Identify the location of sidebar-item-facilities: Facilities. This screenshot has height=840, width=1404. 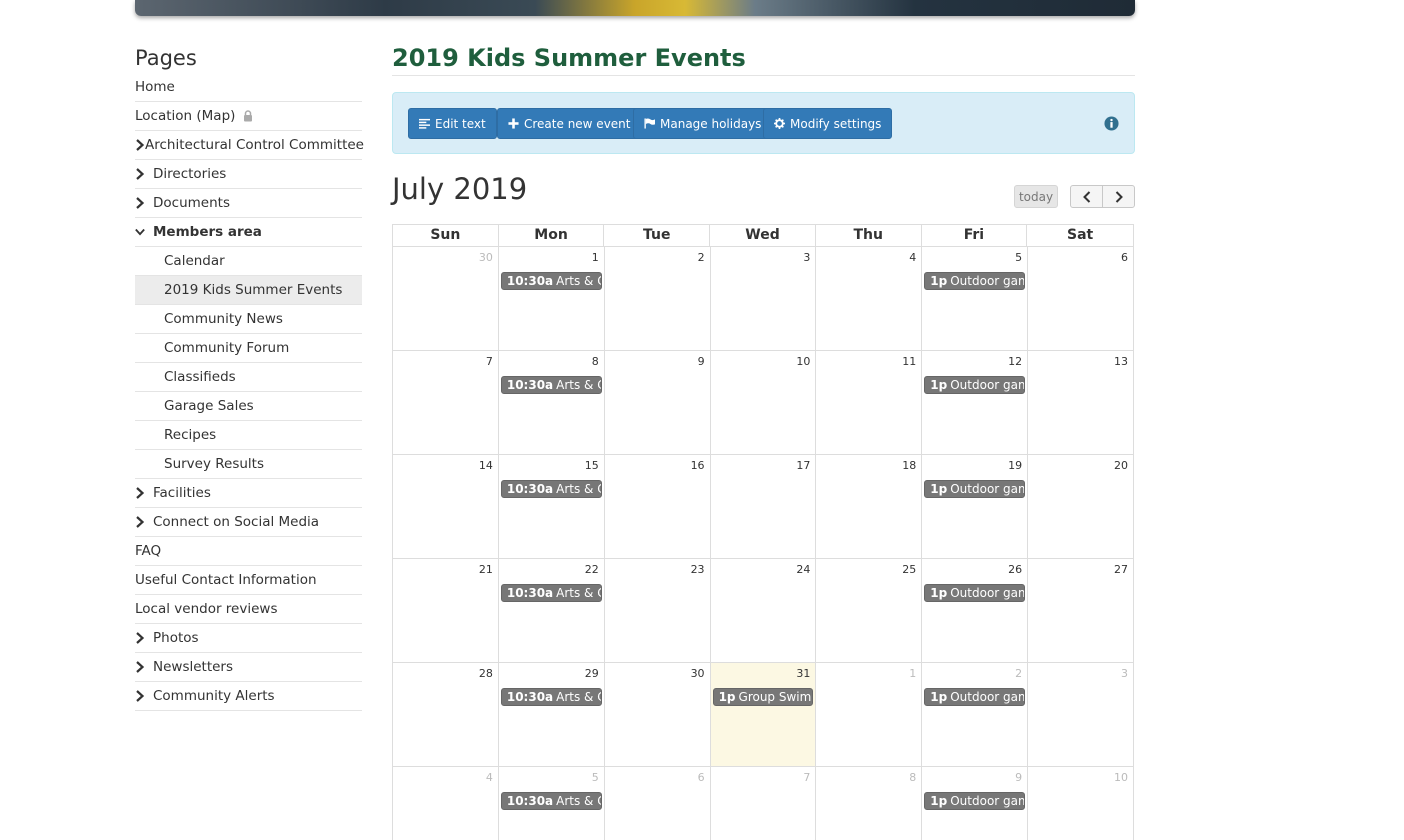
(248, 493).